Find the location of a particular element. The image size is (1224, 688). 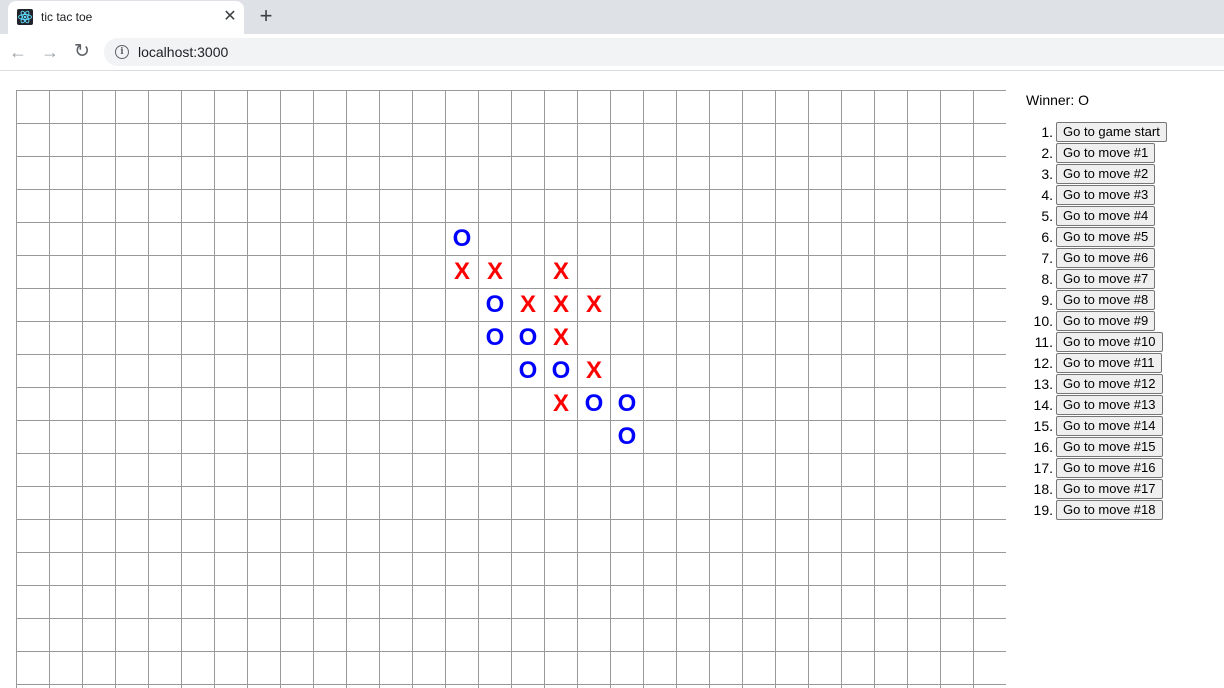

go-to-move-button: Go to move #1 is located at coordinates (1106, 153).